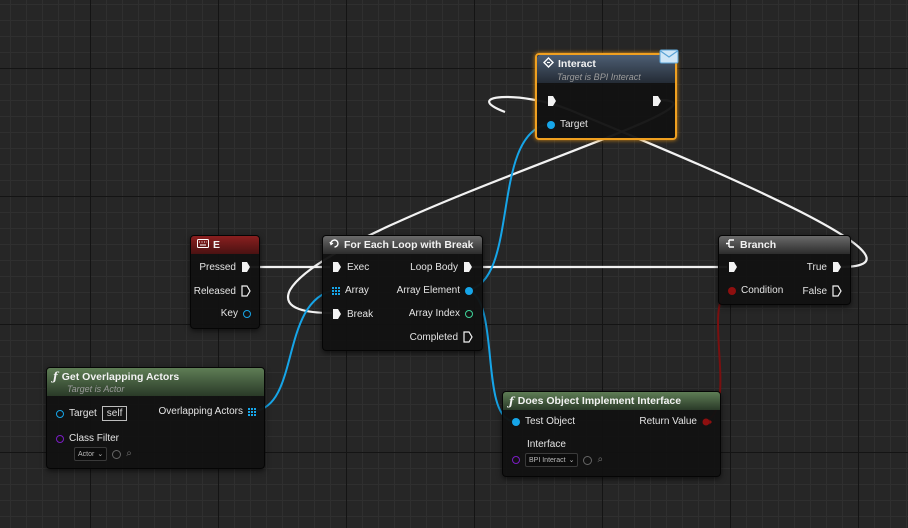 The width and height of the screenshot is (908, 528). Describe the element at coordinates (599, 401) in the screenshot. I see `node-title: Does Object Implement Interface` at that location.